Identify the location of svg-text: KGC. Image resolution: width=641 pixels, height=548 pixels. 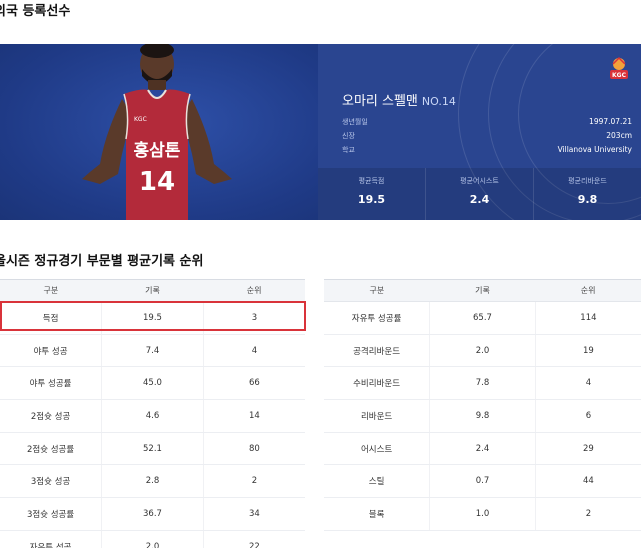
(619, 75).